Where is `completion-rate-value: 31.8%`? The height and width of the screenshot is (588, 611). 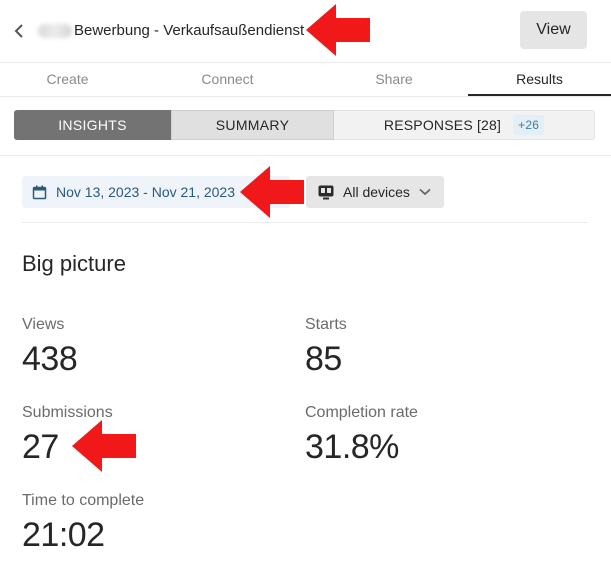 completion-rate-value: 31.8% is located at coordinates (352, 447).